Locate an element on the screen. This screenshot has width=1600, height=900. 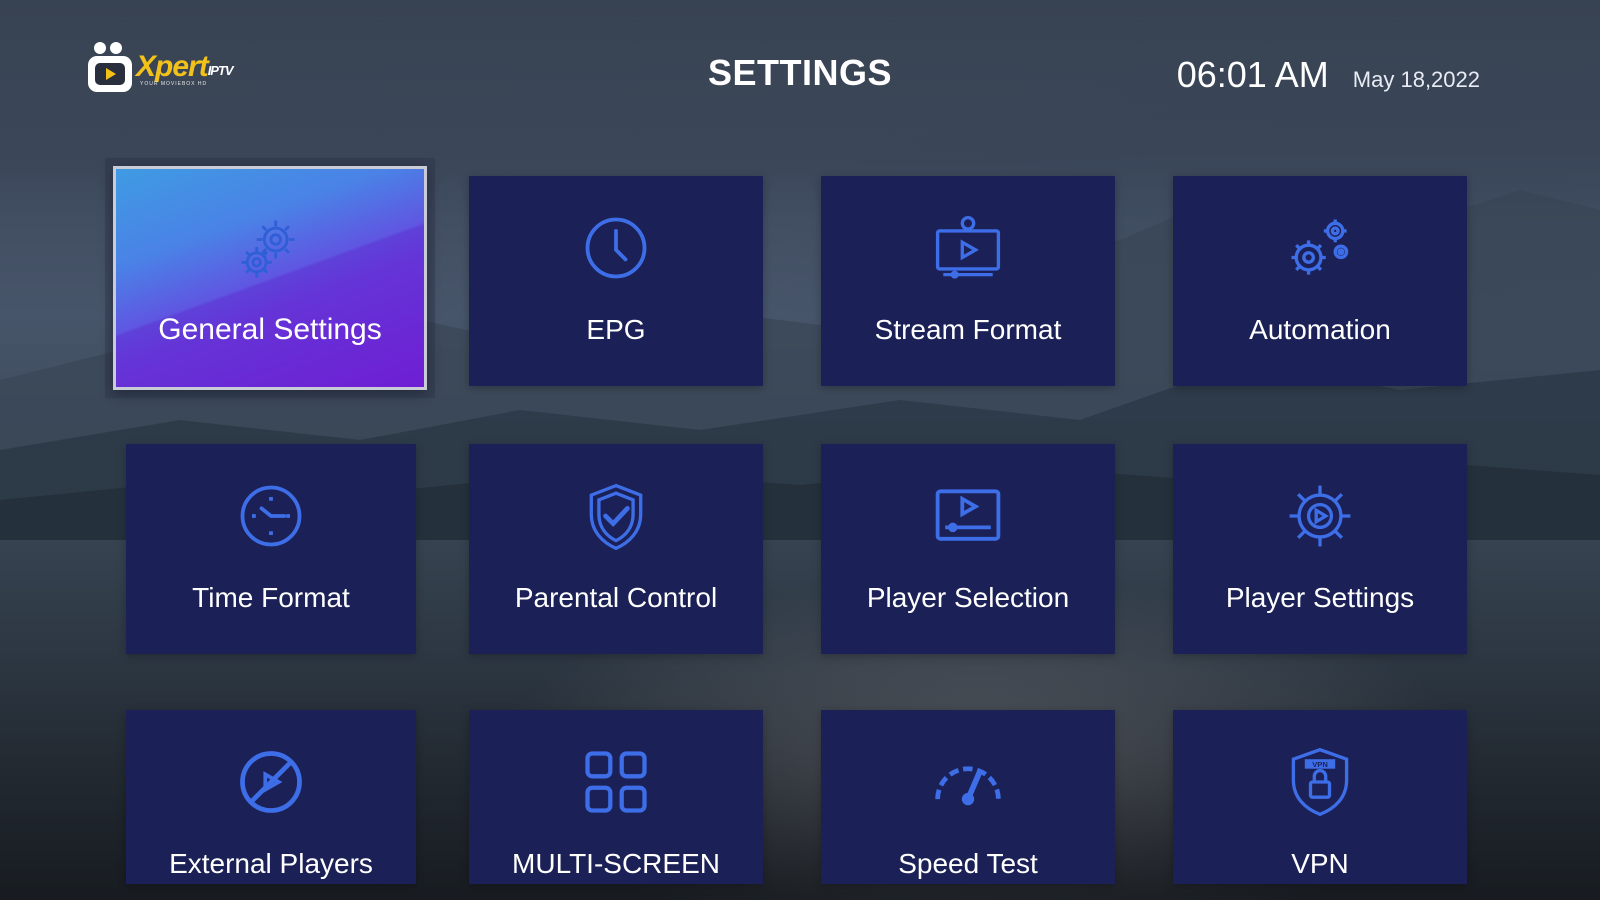
tile-time-format: Time Format is located at coordinates (271, 549).